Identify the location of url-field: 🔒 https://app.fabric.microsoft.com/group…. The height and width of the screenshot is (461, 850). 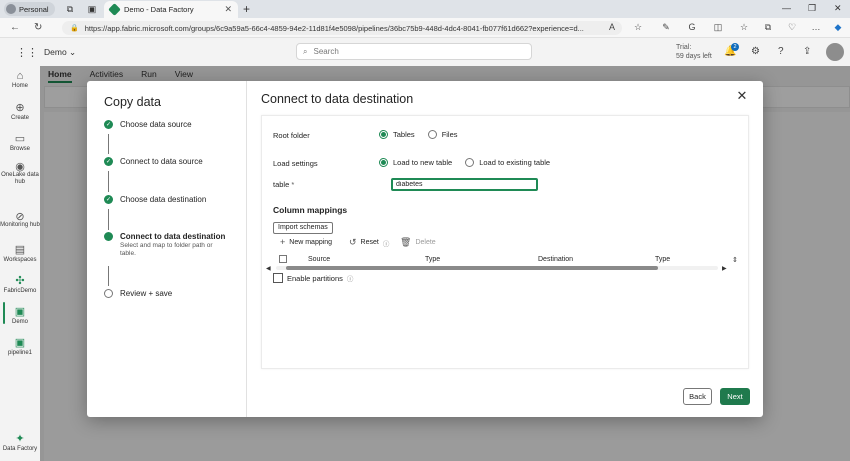
(342, 28).